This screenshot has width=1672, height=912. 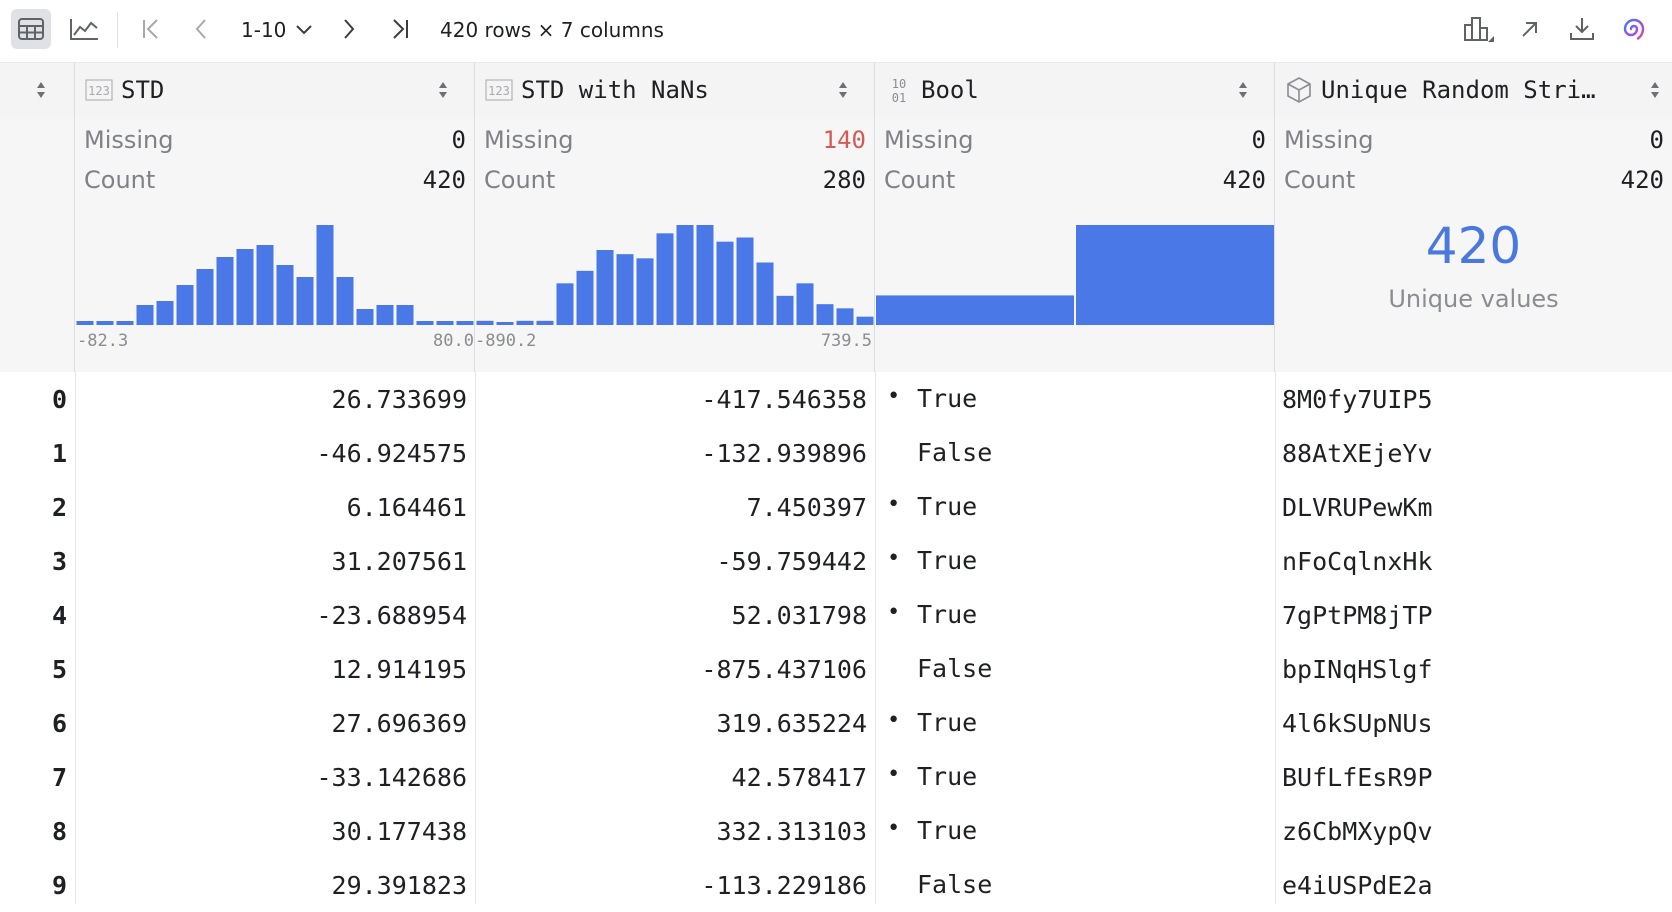 What do you see at coordinates (675, 669) in the screenshot?
I see `cell-std-with-nans: -875.437106` at bounding box center [675, 669].